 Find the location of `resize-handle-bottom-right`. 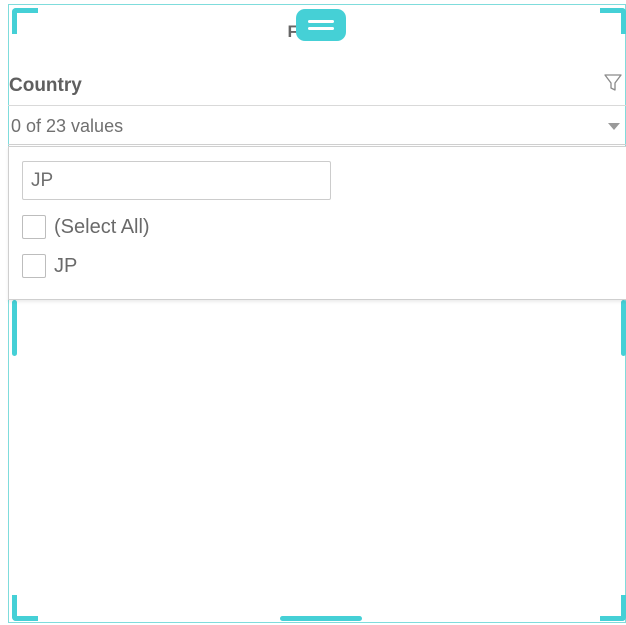

resize-handle-bottom-right is located at coordinates (613, 608).